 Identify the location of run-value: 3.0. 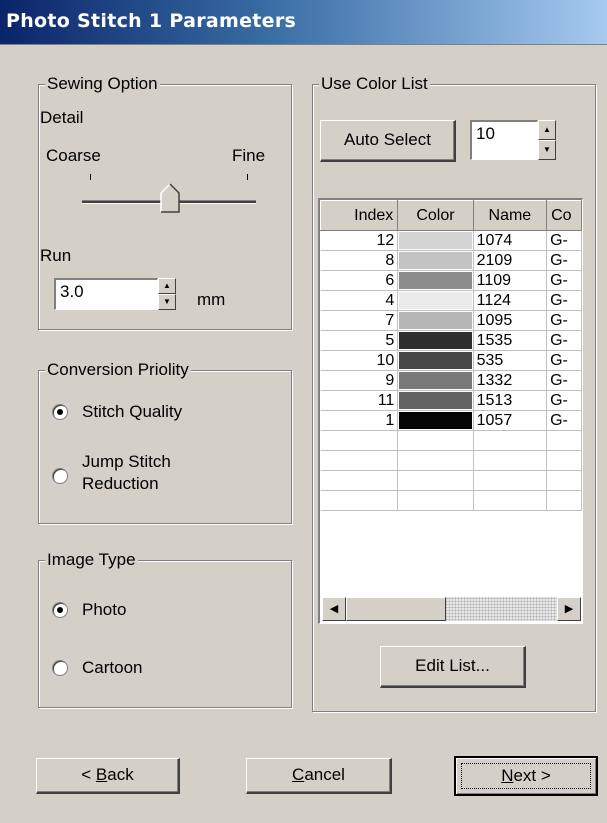
(72, 291).